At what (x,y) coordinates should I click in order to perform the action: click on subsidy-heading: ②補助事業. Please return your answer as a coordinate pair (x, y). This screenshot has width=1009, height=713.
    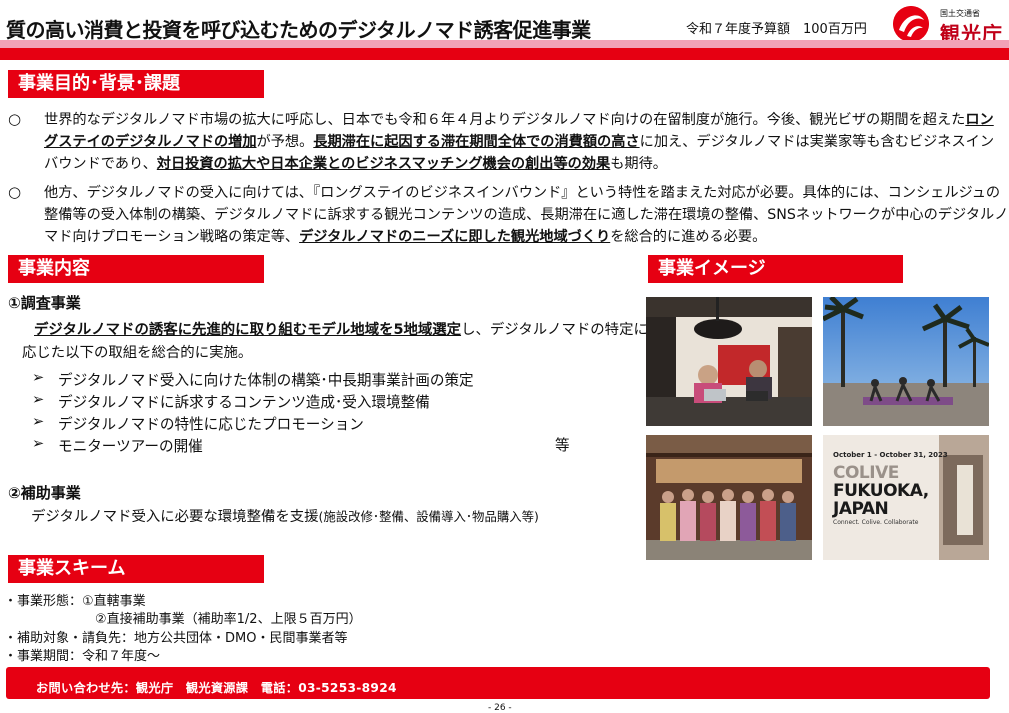
    Looking at the image, I should click on (44, 493).